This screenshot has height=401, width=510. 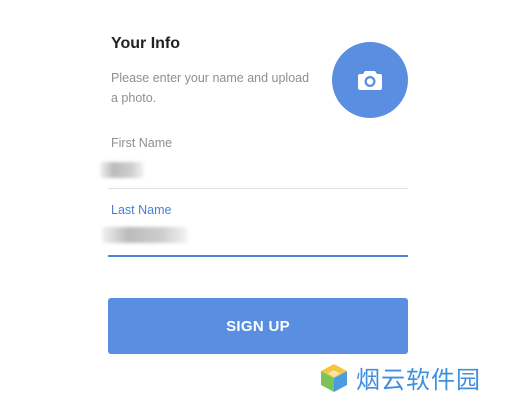 I want to click on camera-icon, so click(x=370, y=80).